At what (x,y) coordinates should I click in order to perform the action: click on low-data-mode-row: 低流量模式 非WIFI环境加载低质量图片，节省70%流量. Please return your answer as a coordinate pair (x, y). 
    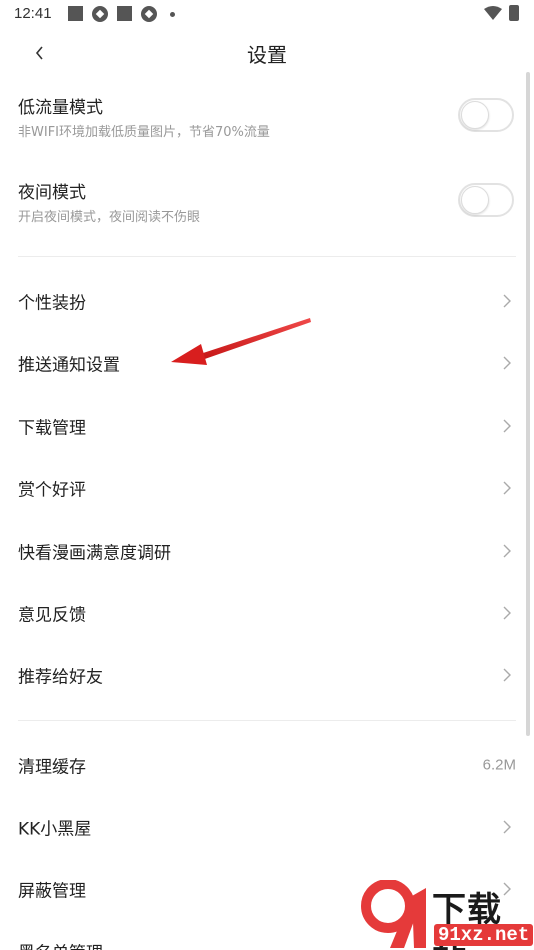
    Looking at the image, I should click on (267, 133).